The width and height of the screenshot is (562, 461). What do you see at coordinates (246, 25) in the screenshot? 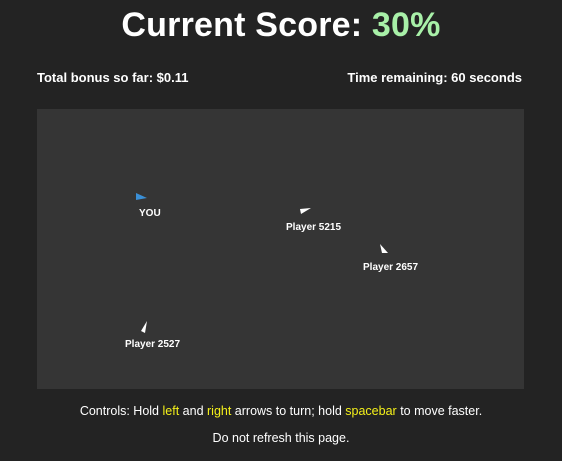
I see `score-label: Current Score:` at bounding box center [246, 25].